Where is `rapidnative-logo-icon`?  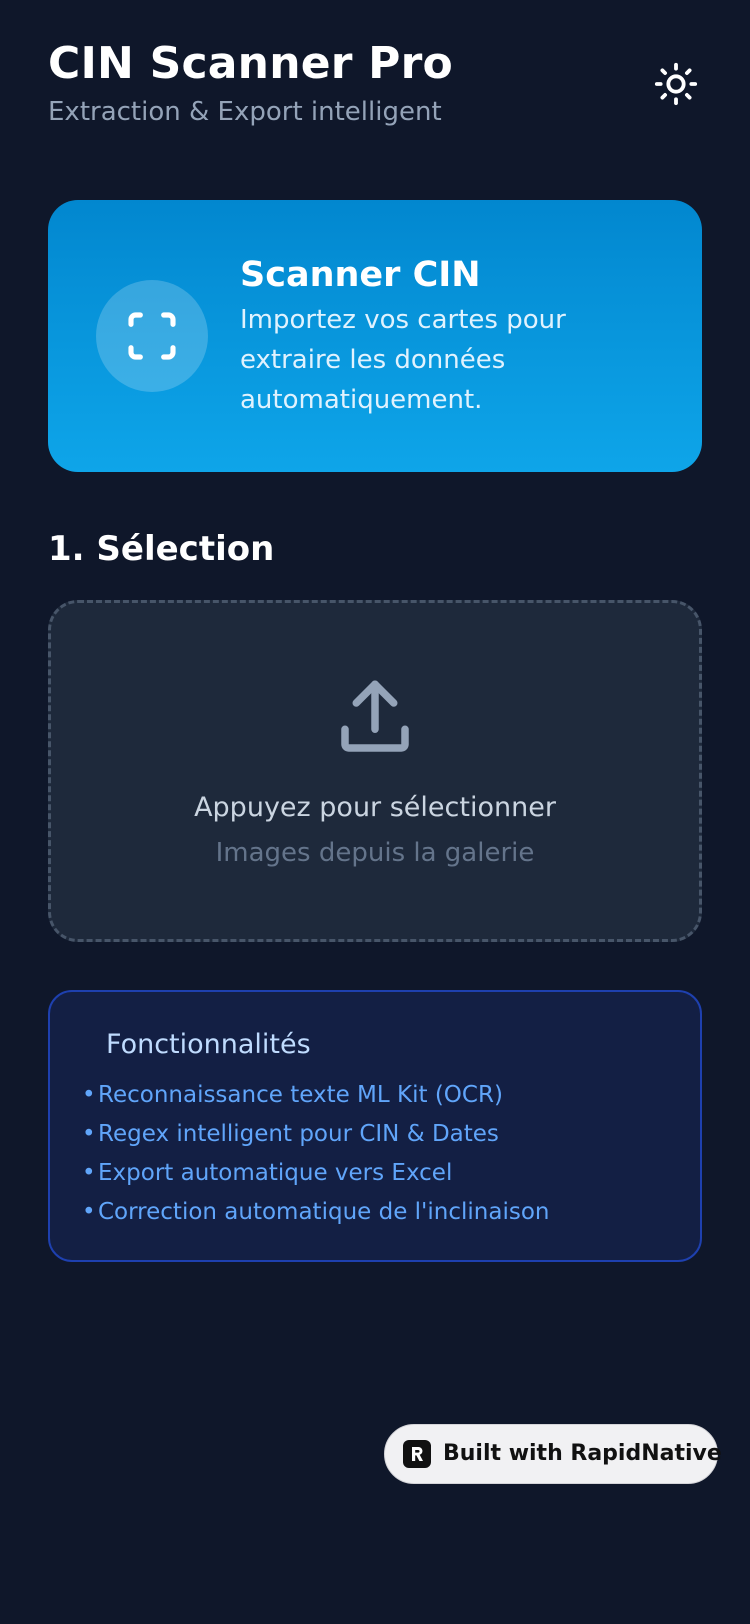
rapidnative-logo-icon is located at coordinates (417, 1454).